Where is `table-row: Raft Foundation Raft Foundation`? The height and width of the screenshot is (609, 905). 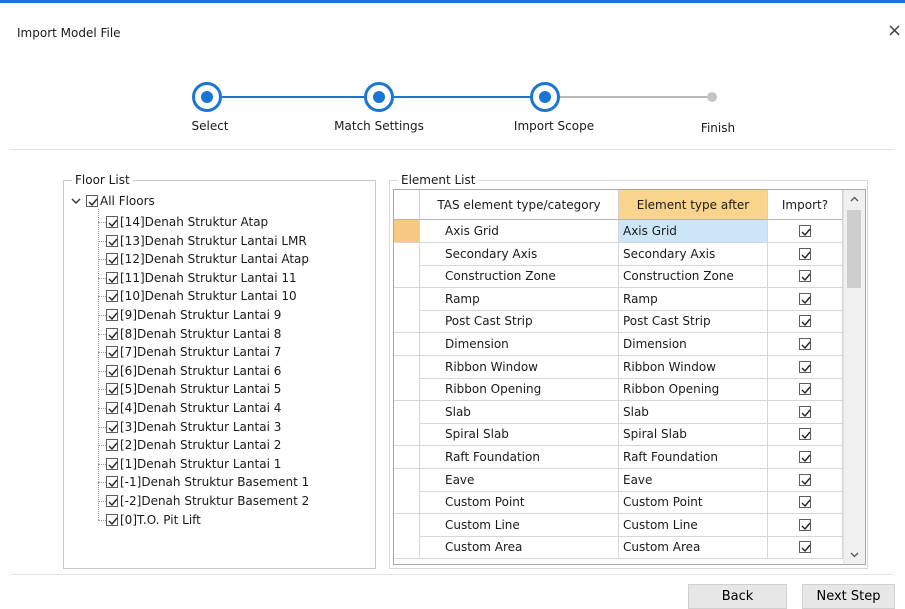
table-row: Raft Foundation Raft Foundation is located at coordinates (618, 457).